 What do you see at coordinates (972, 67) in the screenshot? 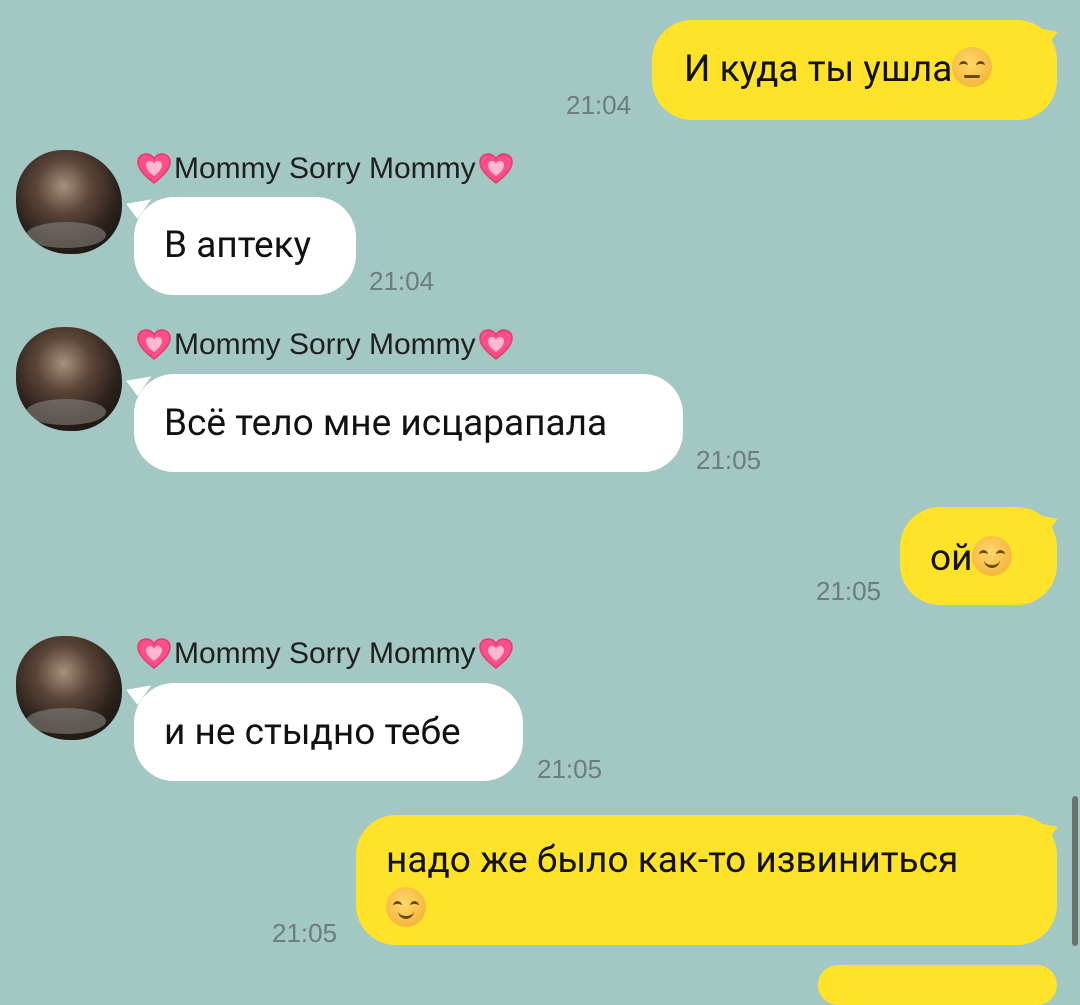
I see `unamused-face-icon` at bounding box center [972, 67].